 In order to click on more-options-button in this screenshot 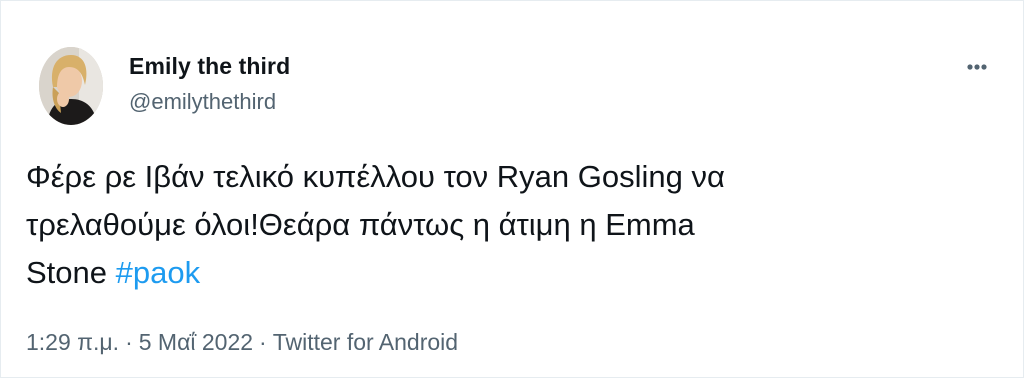, I will do `click(977, 67)`.